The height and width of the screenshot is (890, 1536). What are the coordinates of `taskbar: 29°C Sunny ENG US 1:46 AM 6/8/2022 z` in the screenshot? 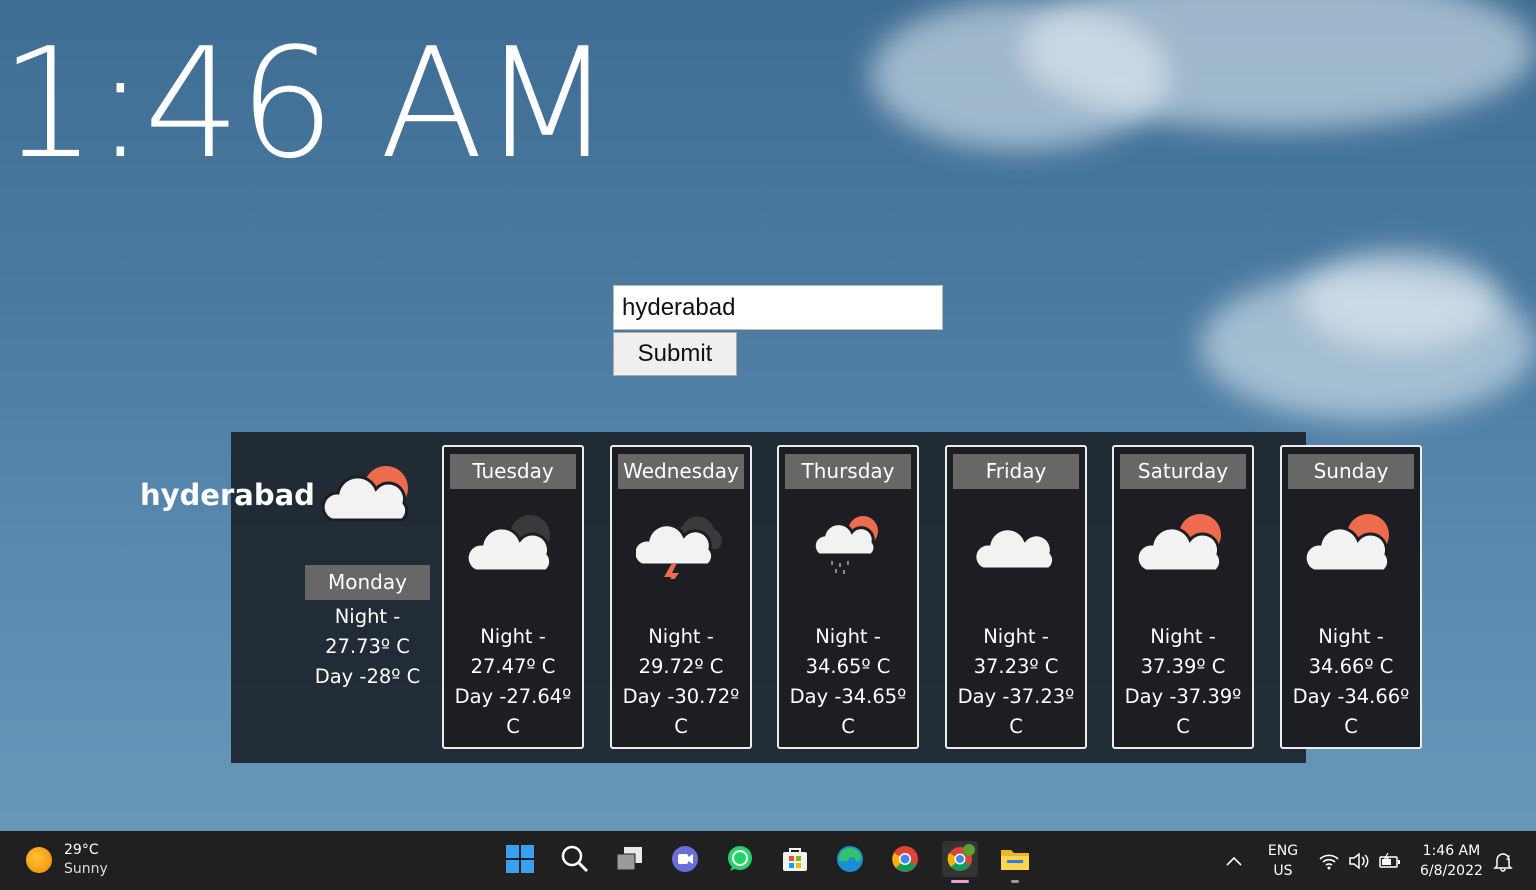 It's located at (768, 860).